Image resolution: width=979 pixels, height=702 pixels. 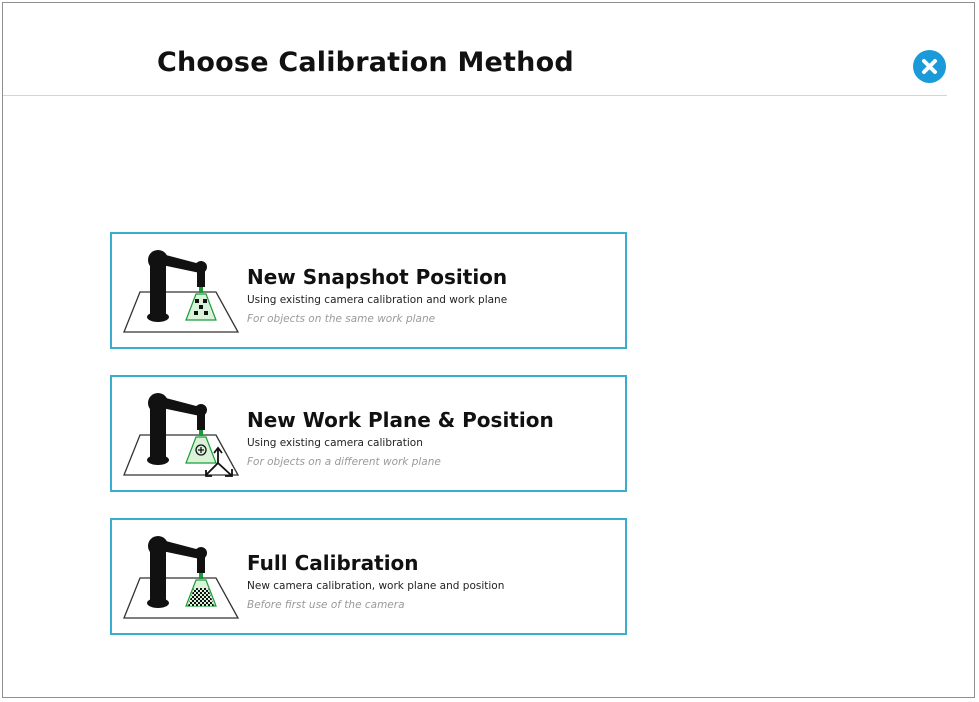 What do you see at coordinates (341, 319) in the screenshot?
I see `option-note: For objects on the same work plane` at bounding box center [341, 319].